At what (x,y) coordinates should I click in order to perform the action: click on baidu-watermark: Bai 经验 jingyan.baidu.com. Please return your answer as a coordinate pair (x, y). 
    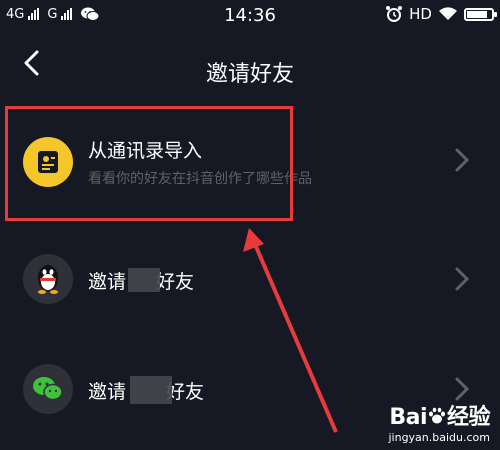
    Looking at the image, I should click on (439, 421).